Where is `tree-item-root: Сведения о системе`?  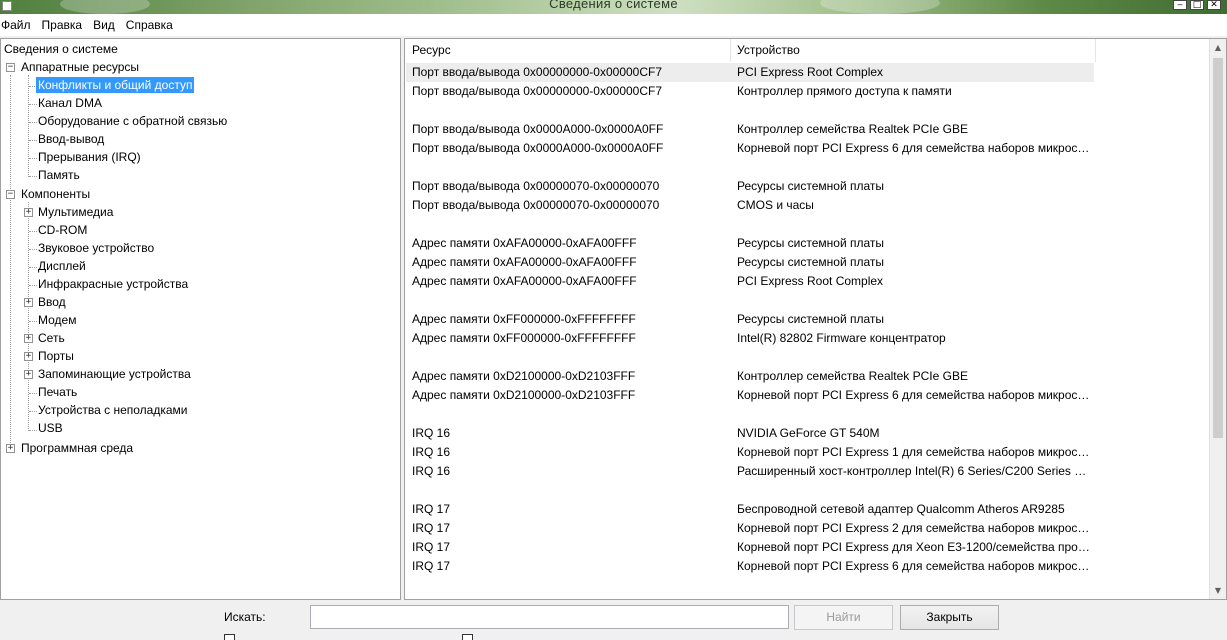 tree-item-root: Сведения о системе is located at coordinates (61, 49).